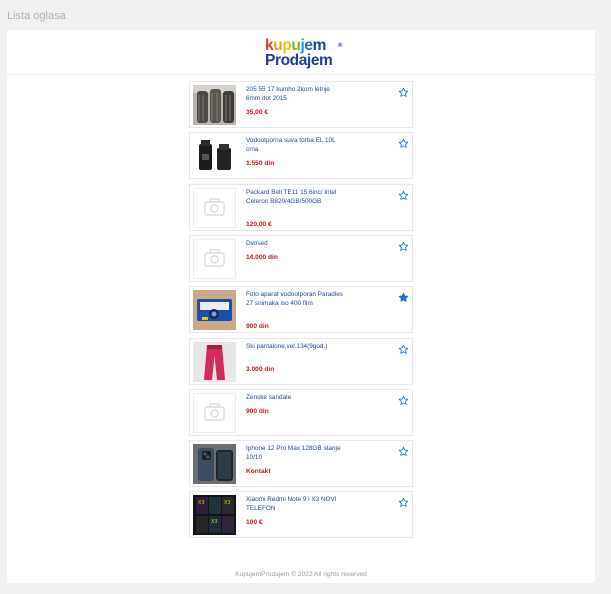 Image resolution: width=611 pixels, height=594 pixels. Describe the element at coordinates (214, 515) in the screenshot. I see `listing-thumbnail: X3 X3 X3` at that location.